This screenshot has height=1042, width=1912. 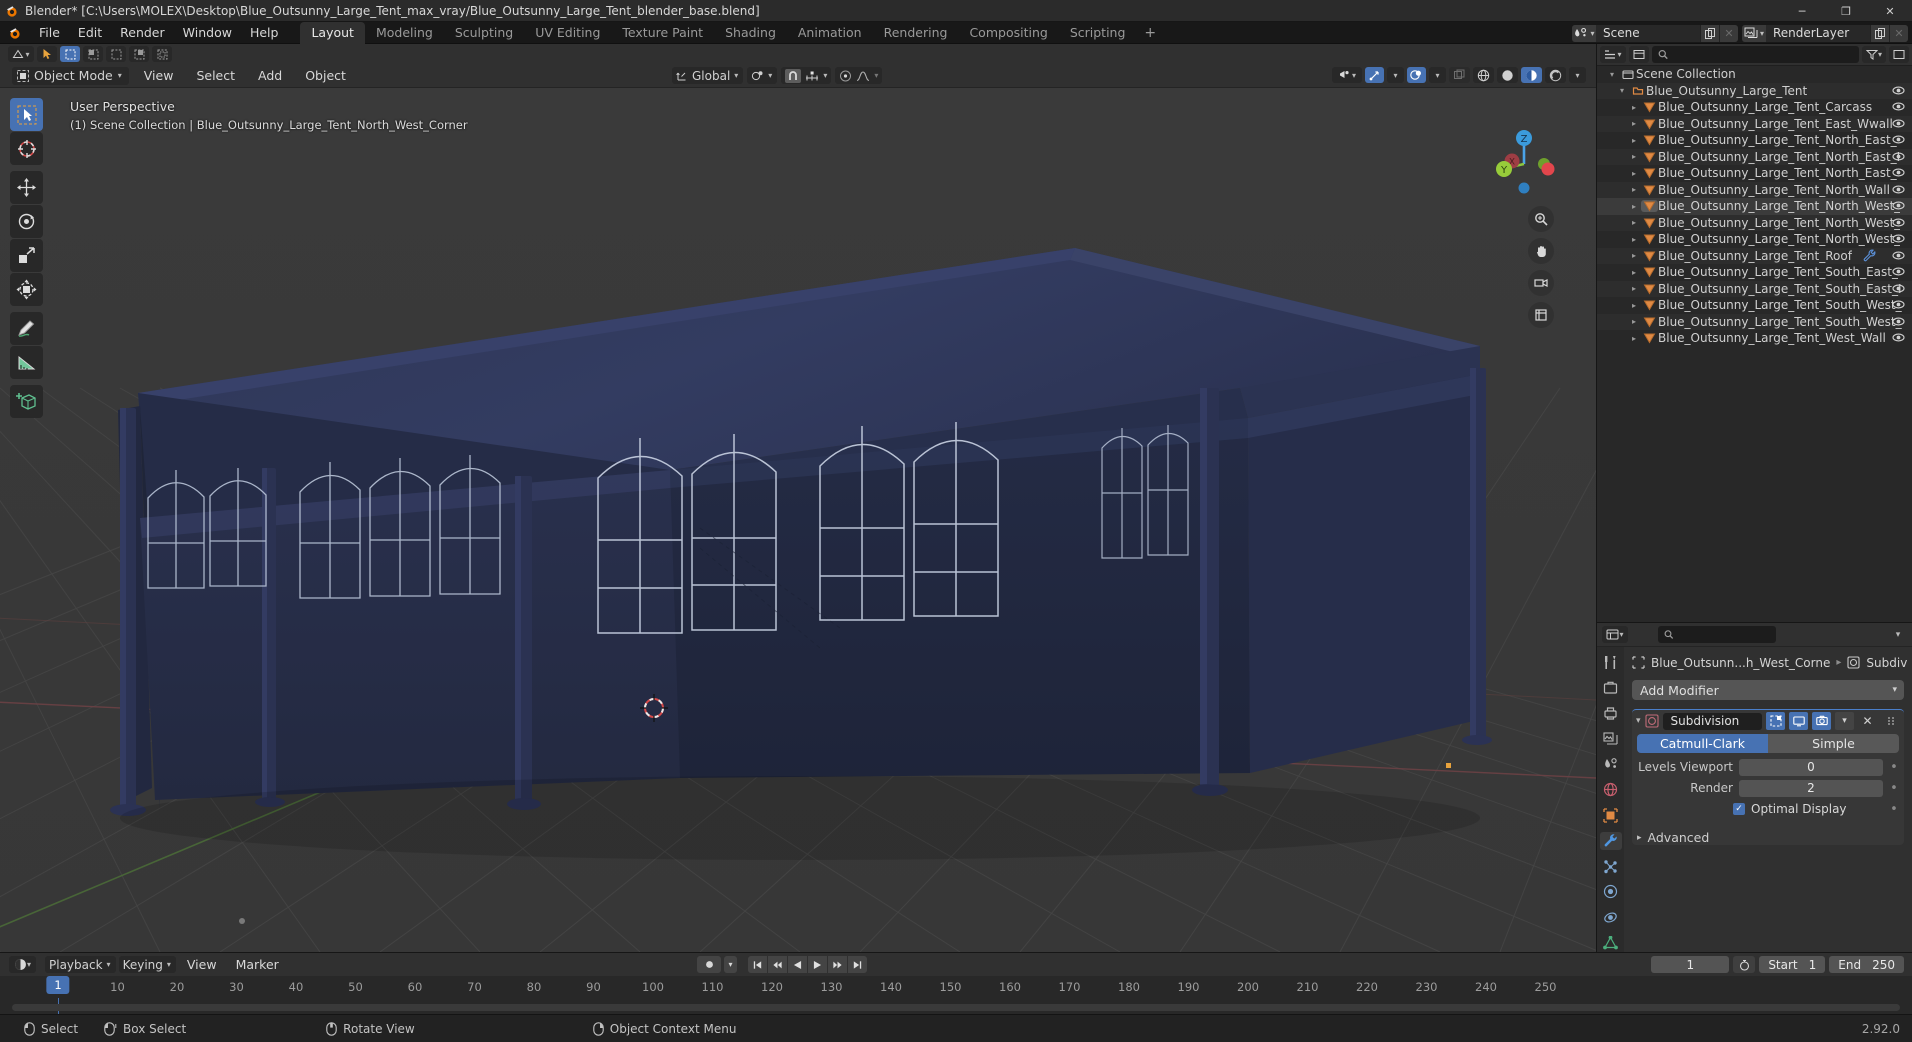 I want to click on new-viewlayer-button, so click(x=1879, y=33).